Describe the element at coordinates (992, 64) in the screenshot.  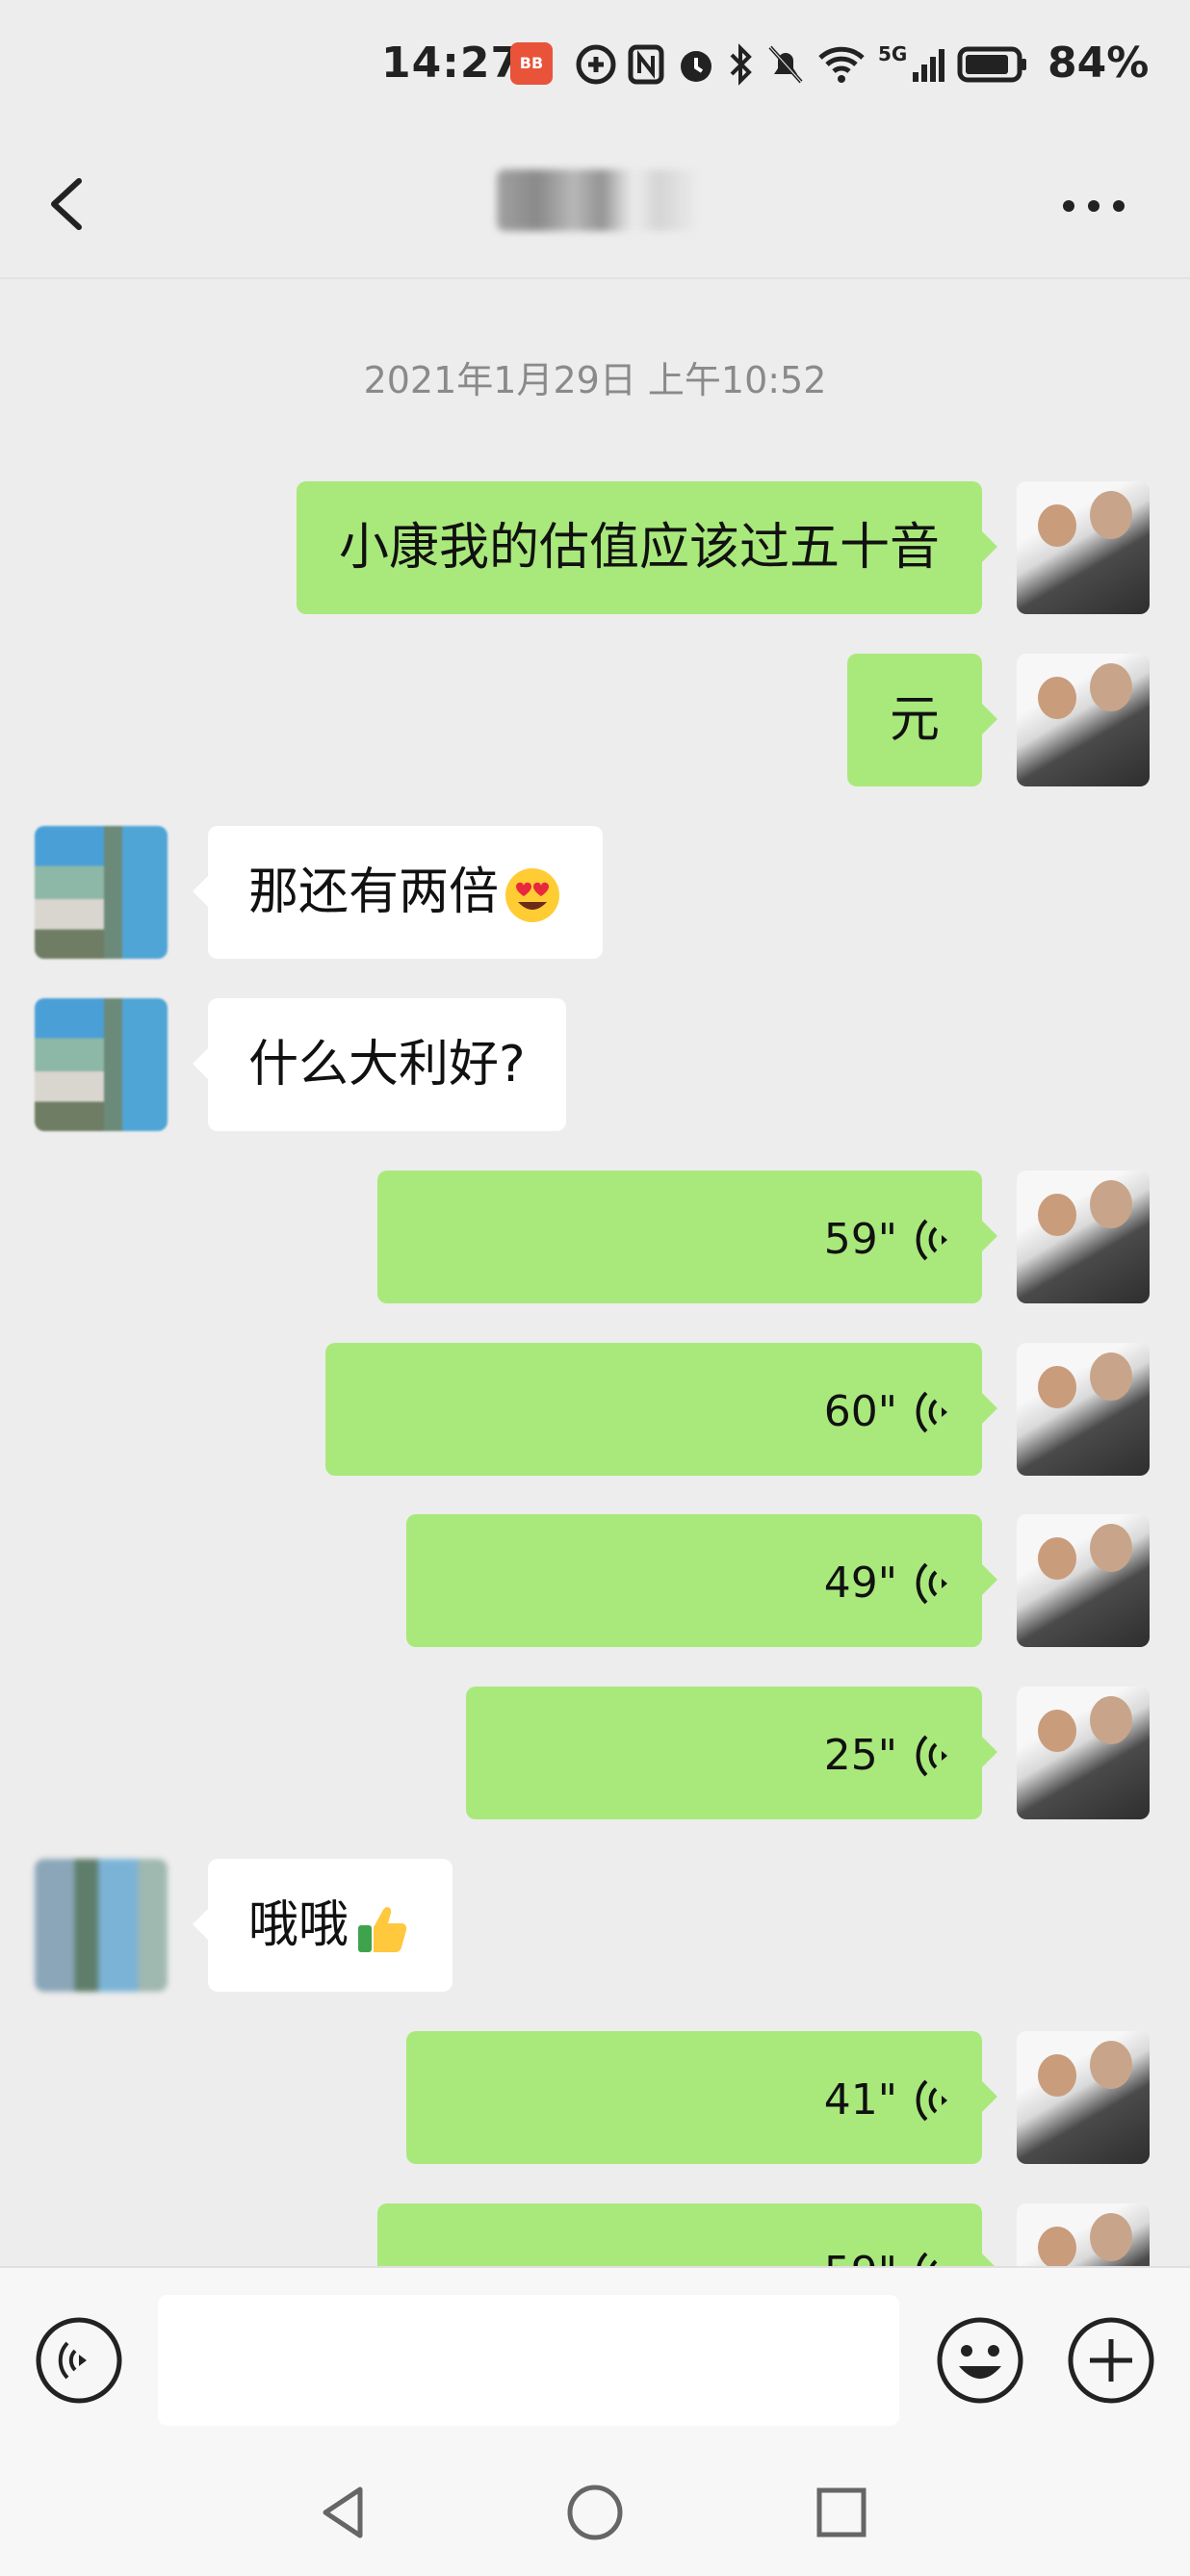
I see `battery-icon` at that location.